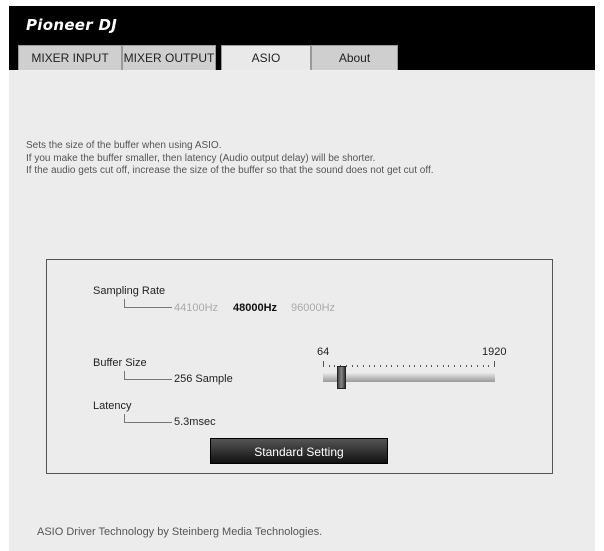 This screenshot has width=604, height=551. Describe the element at coordinates (323, 352) in the screenshot. I see `slider-min-label: 64` at that location.